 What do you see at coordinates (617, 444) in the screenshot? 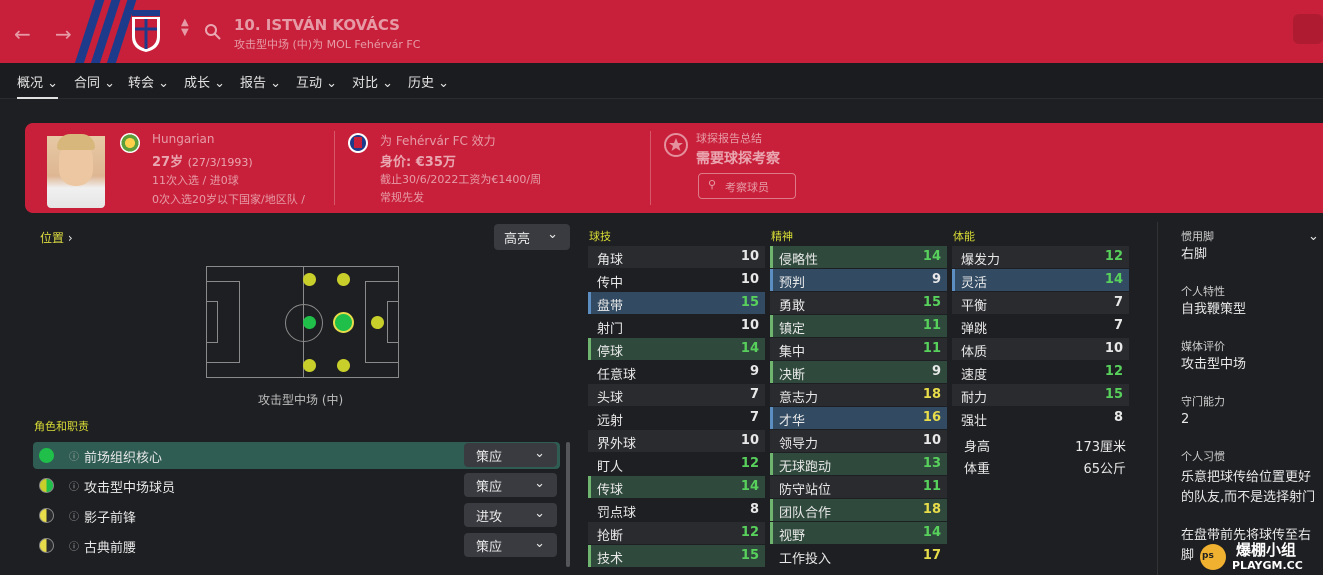
I see `attribute-name: 界外球` at bounding box center [617, 444].